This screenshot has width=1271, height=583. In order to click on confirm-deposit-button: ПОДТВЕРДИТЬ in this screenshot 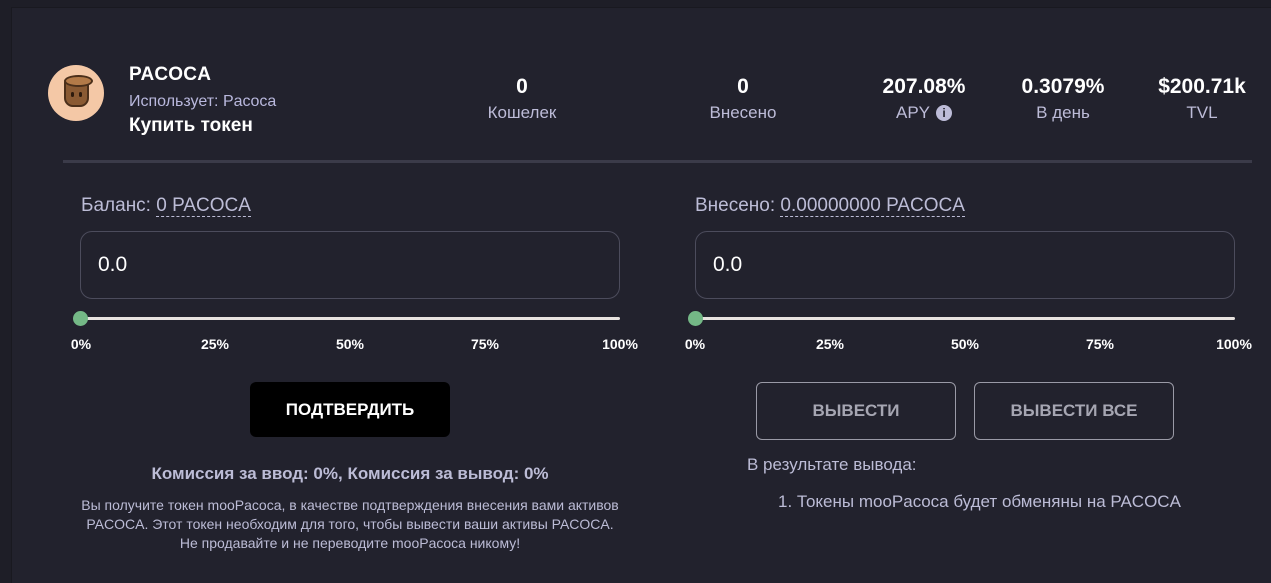, I will do `click(350, 409)`.